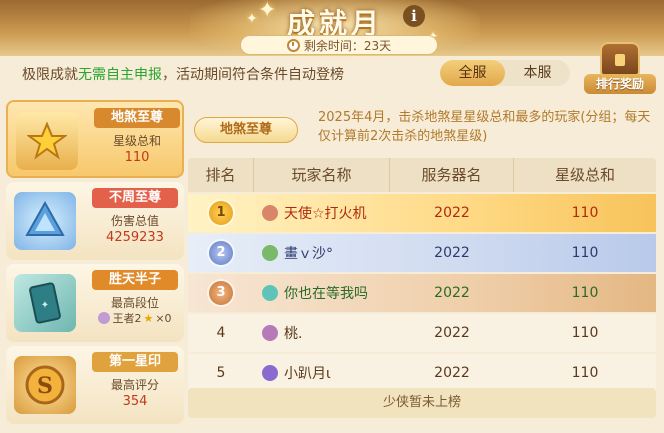 The height and width of the screenshot is (433, 664). I want to click on category-name: 胜天半子, so click(135, 280).